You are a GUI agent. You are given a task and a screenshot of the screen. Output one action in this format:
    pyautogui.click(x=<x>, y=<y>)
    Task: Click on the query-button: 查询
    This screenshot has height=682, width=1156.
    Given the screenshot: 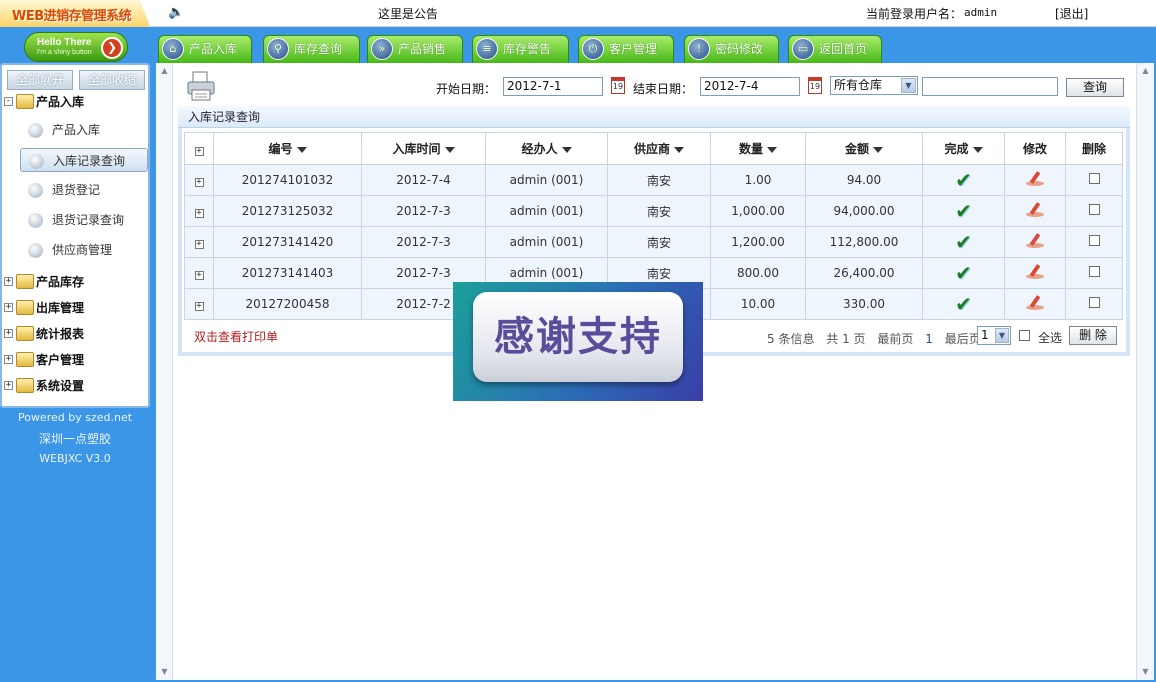 What is the action you would take?
    pyautogui.click(x=1095, y=87)
    